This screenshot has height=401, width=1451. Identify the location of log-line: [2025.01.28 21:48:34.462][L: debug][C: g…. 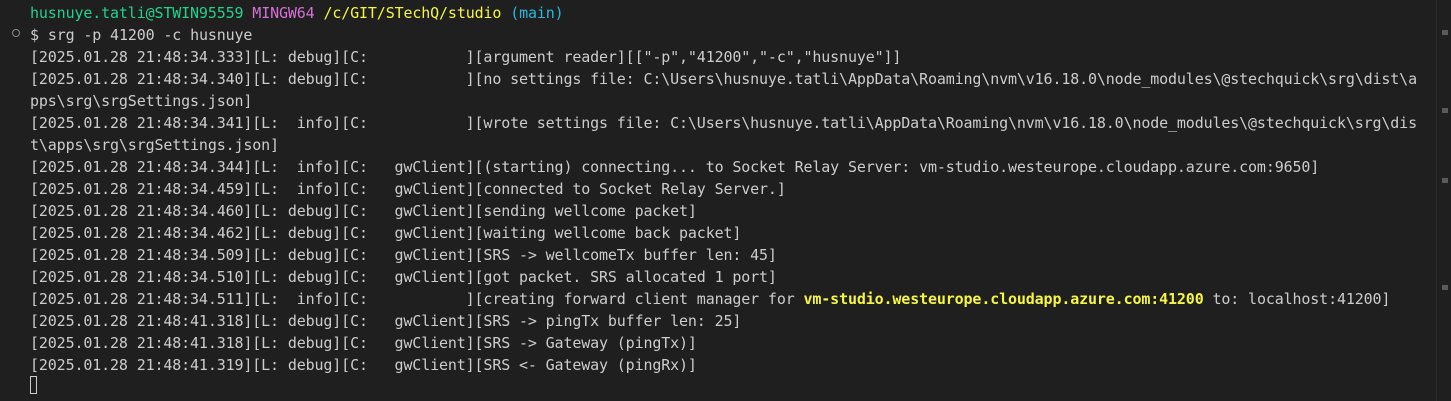
(386, 233).